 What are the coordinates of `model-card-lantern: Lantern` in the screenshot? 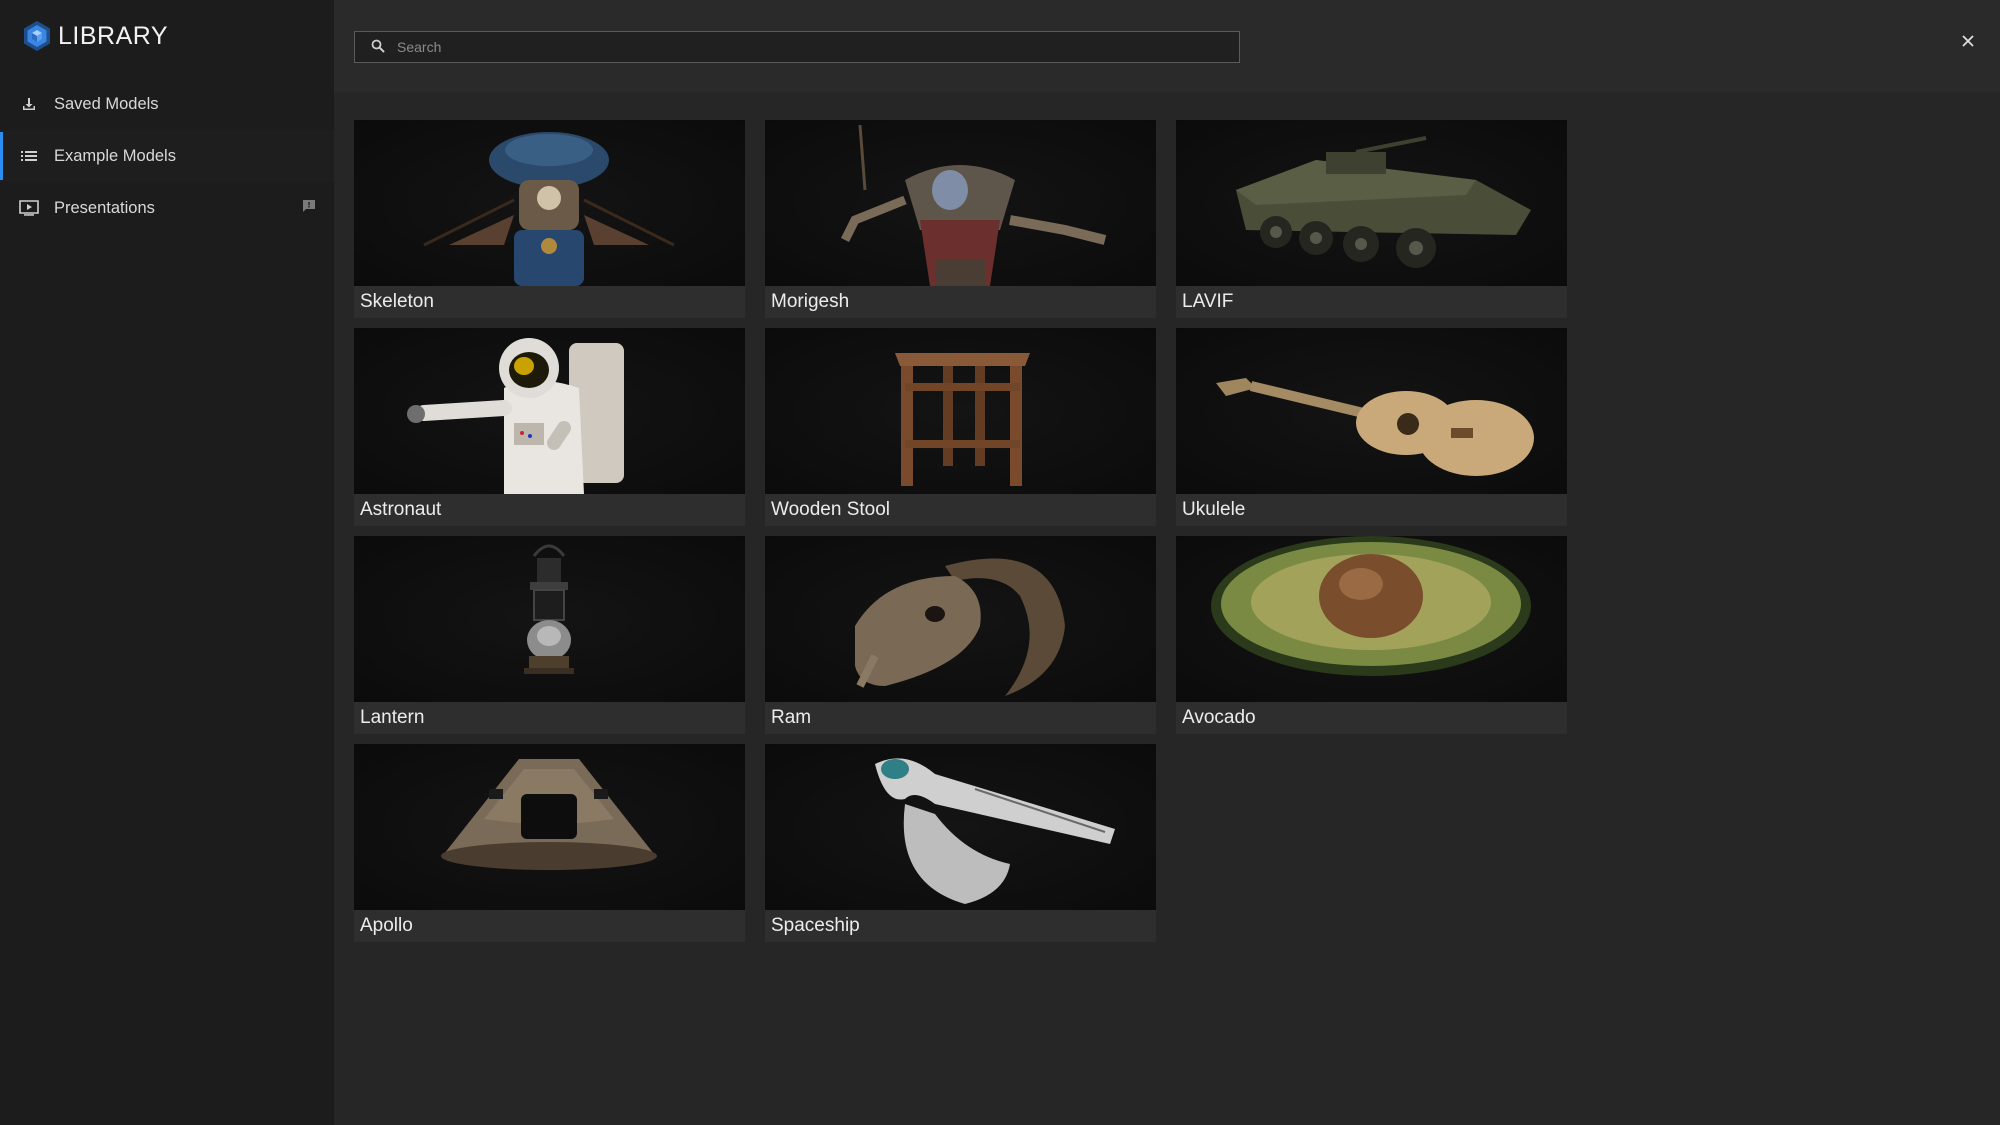 It's located at (549, 635).